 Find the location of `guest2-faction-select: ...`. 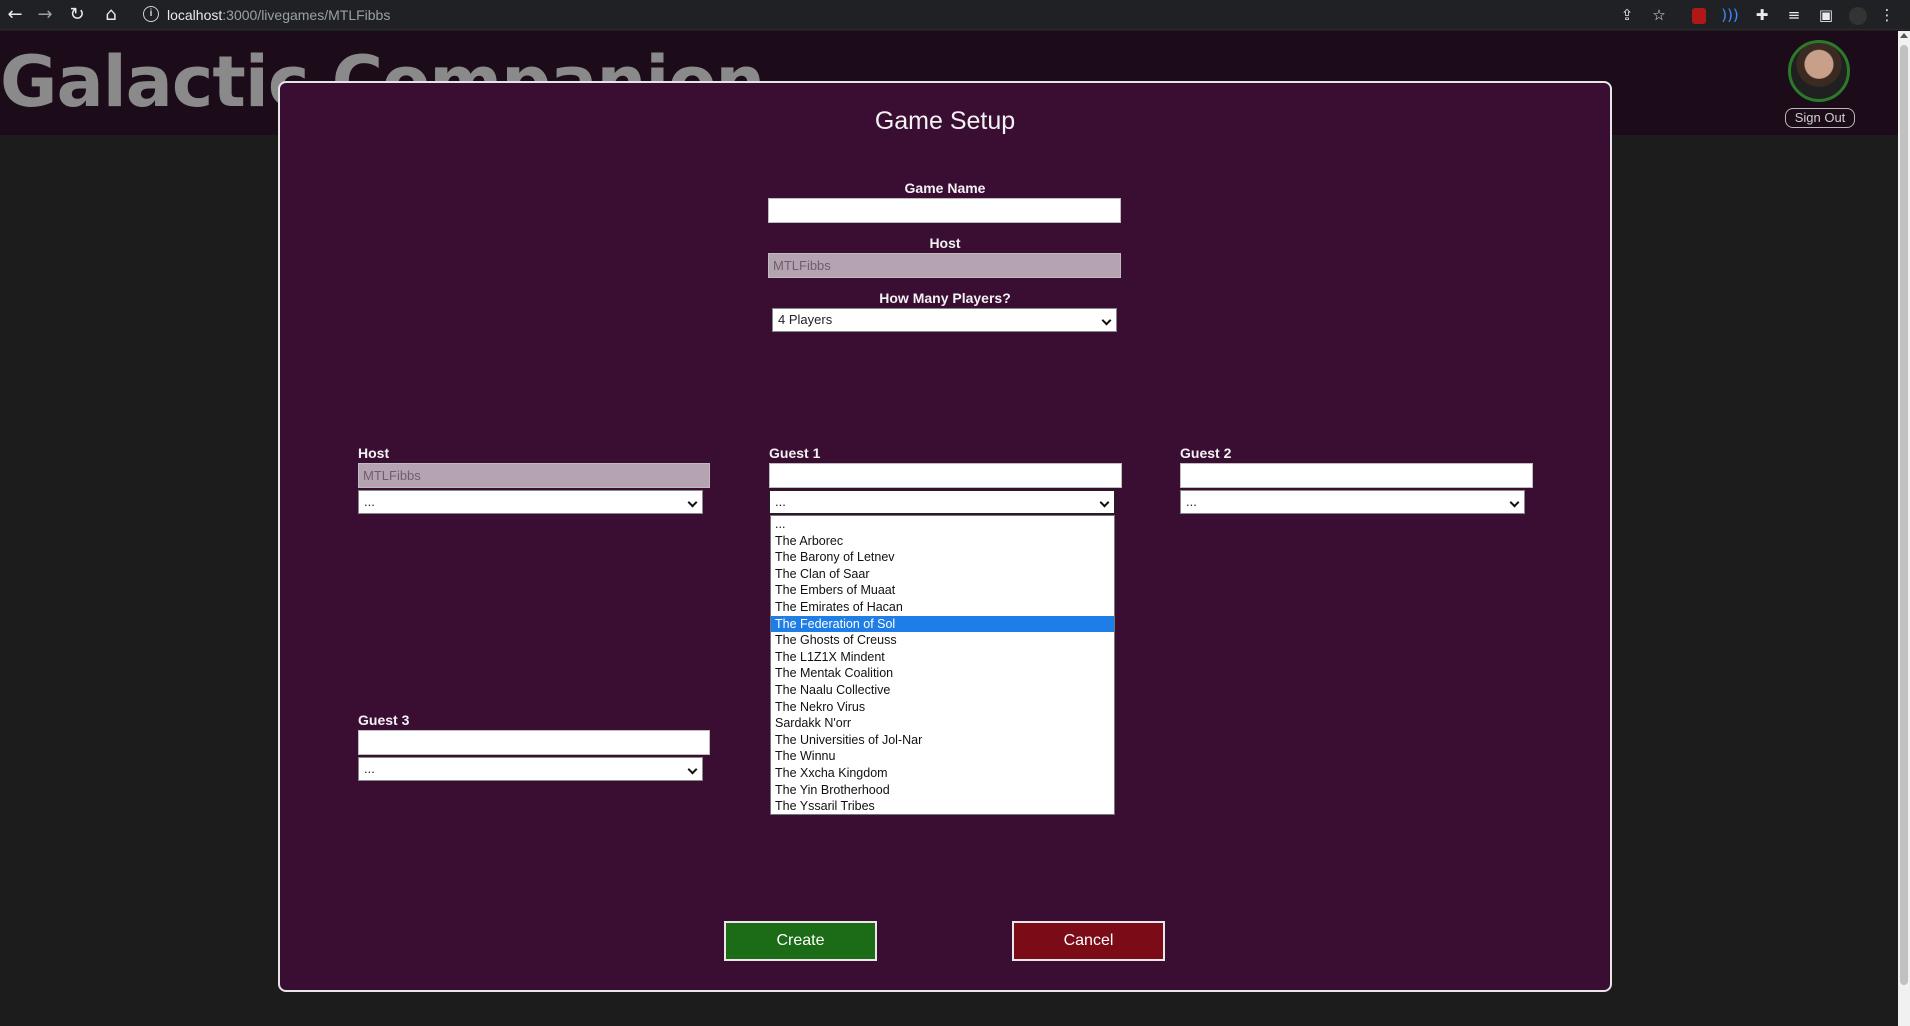

guest2-faction-select: ... is located at coordinates (1352, 502).